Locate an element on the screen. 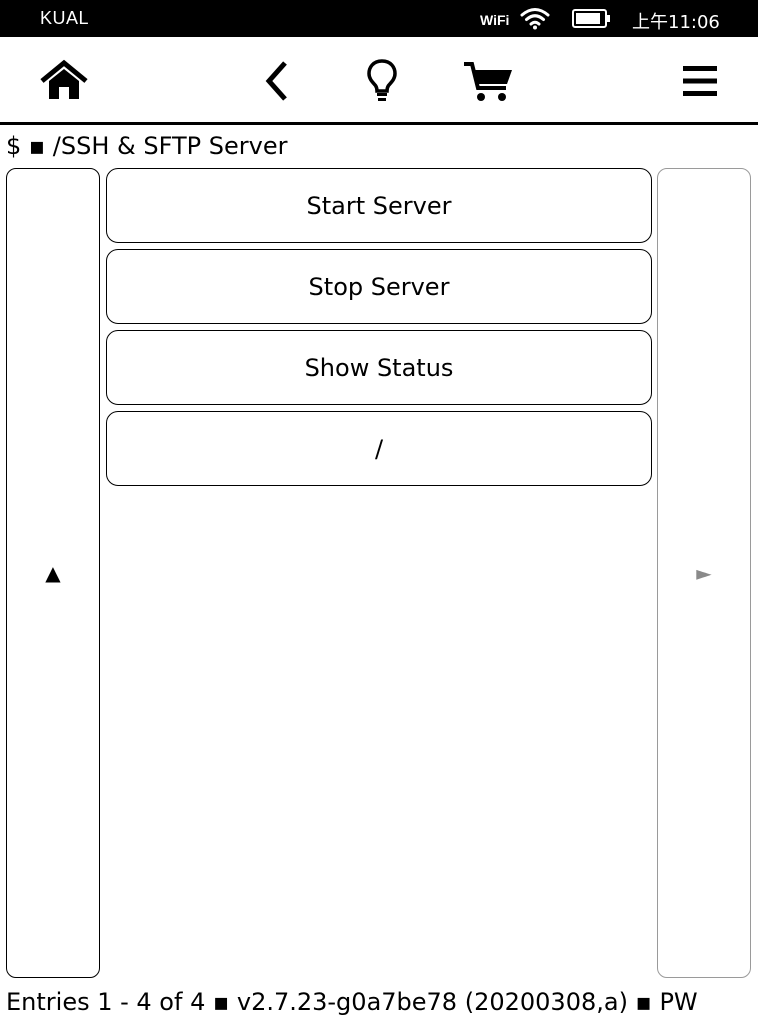  wifi-label: WiFi is located at coordinates (495, 20).